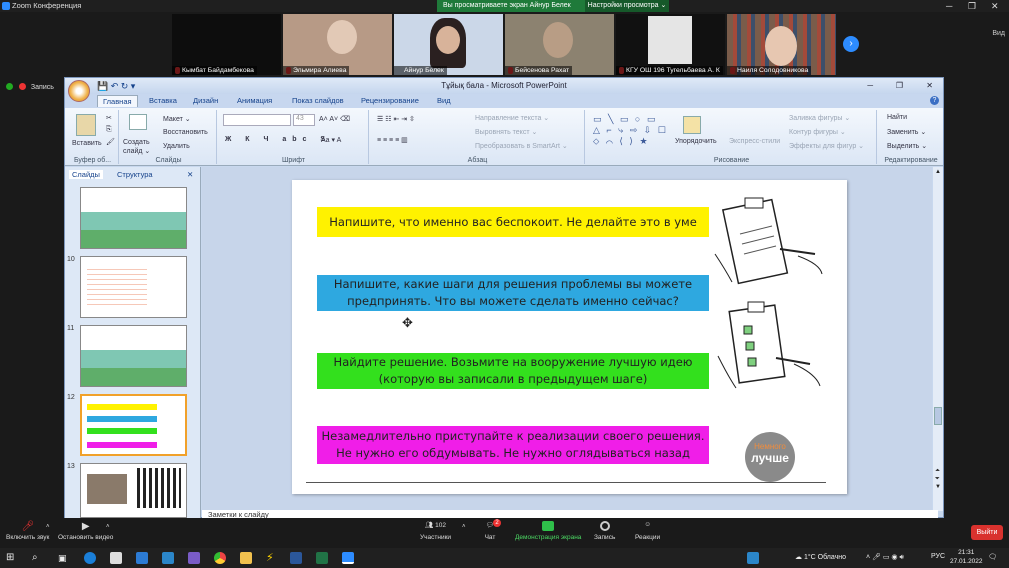 The width and height of the screenshot is (1009, 568). I want to click on participant-tile: Кымбат Байдамбекова, so click(226, 44).